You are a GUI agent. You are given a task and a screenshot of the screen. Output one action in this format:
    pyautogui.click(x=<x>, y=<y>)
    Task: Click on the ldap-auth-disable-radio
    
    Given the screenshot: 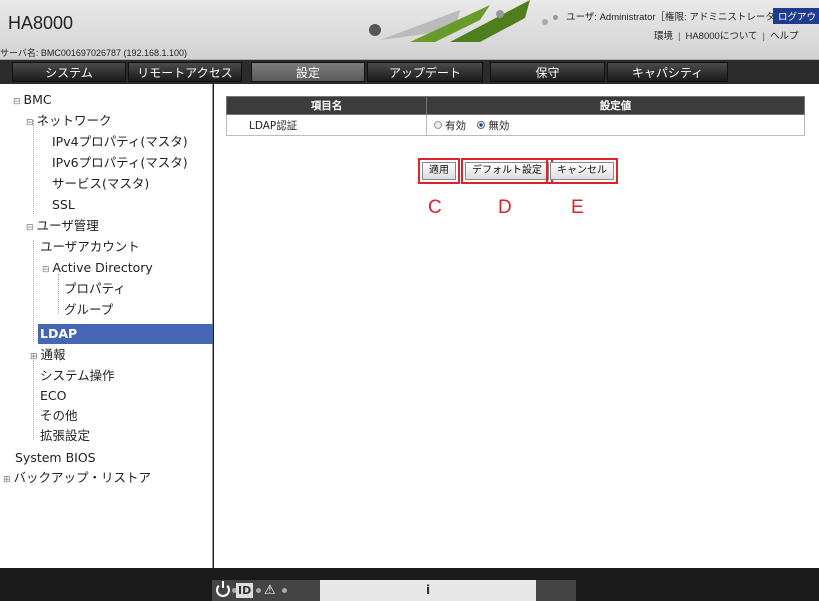 What is the action you would take?
    pyautogui.click(x=481, y=125)
    